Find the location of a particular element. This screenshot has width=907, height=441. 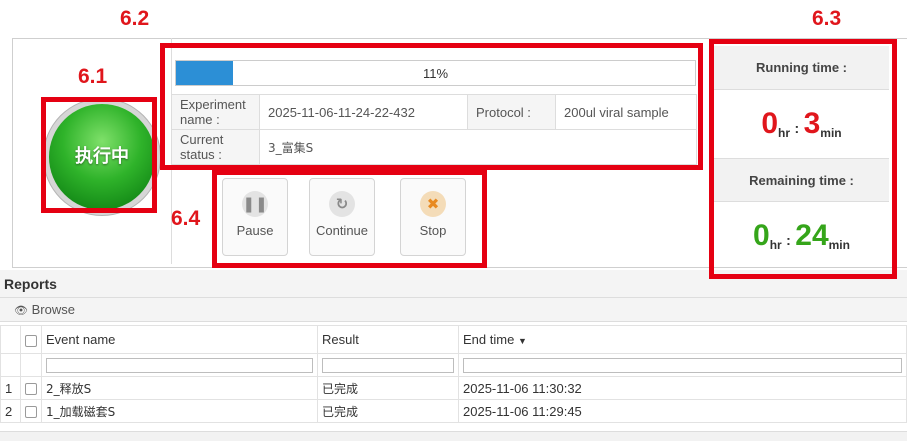

event-name-filter-input is located at coordinates (179, 365).